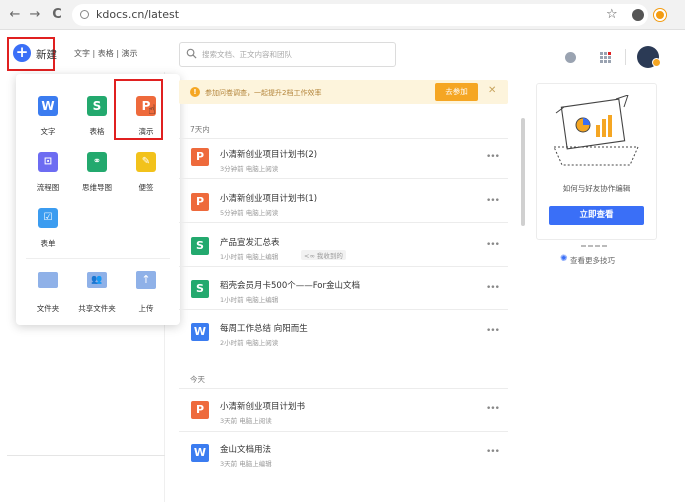  Describe the element at coordinates (195, 92) in the screenshot. I see `info-icon: !` at that location.